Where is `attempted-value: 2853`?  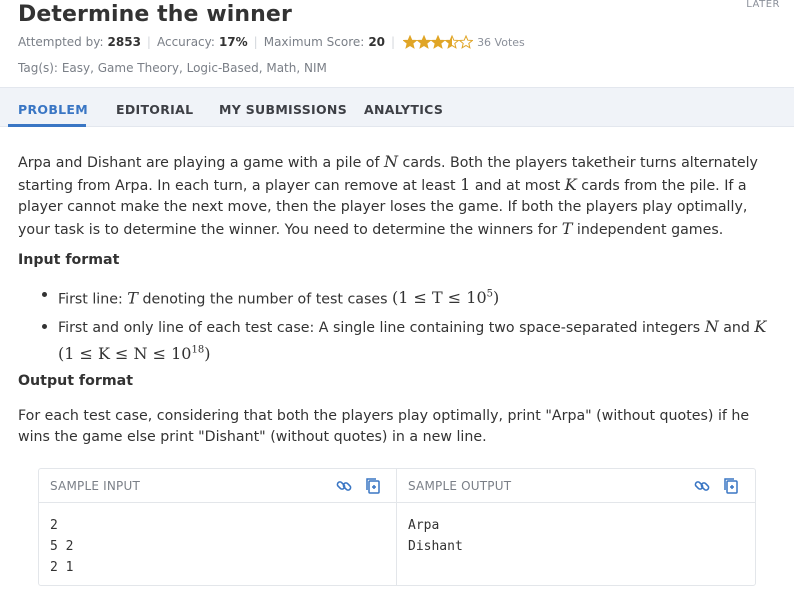
attempted-value: 2853 is located at coordinates (124, 42).